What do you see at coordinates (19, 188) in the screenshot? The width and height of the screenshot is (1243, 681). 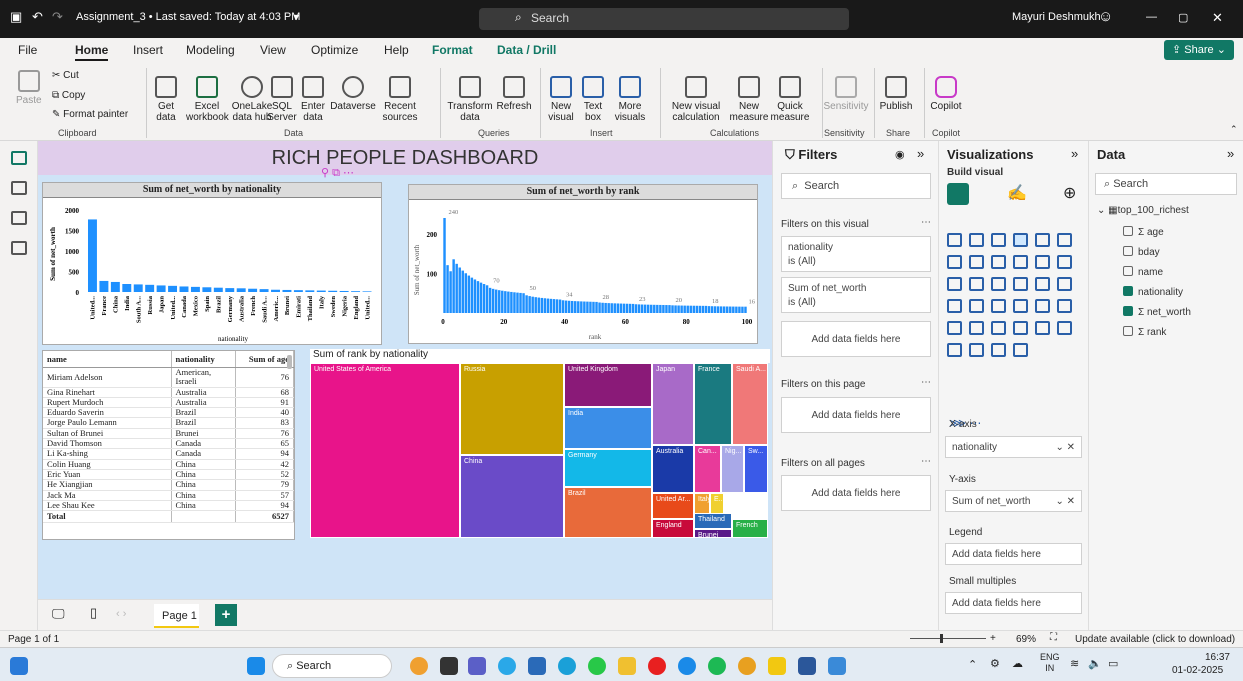 I see `table-view-icon` at bounding box center [19, 188].